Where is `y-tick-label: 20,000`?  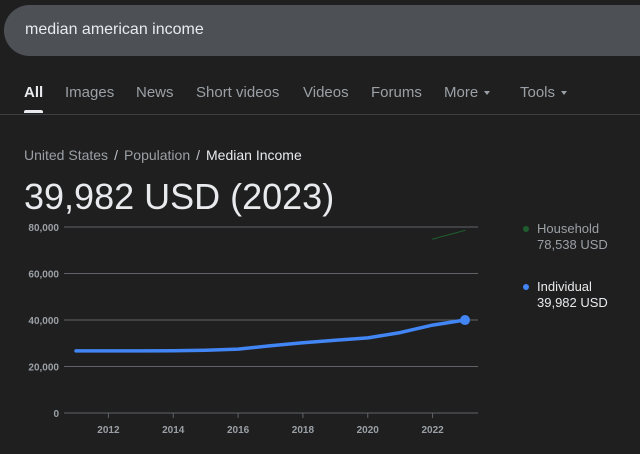
y-tick-label: 20,000 is located at coordinates (43, 368).